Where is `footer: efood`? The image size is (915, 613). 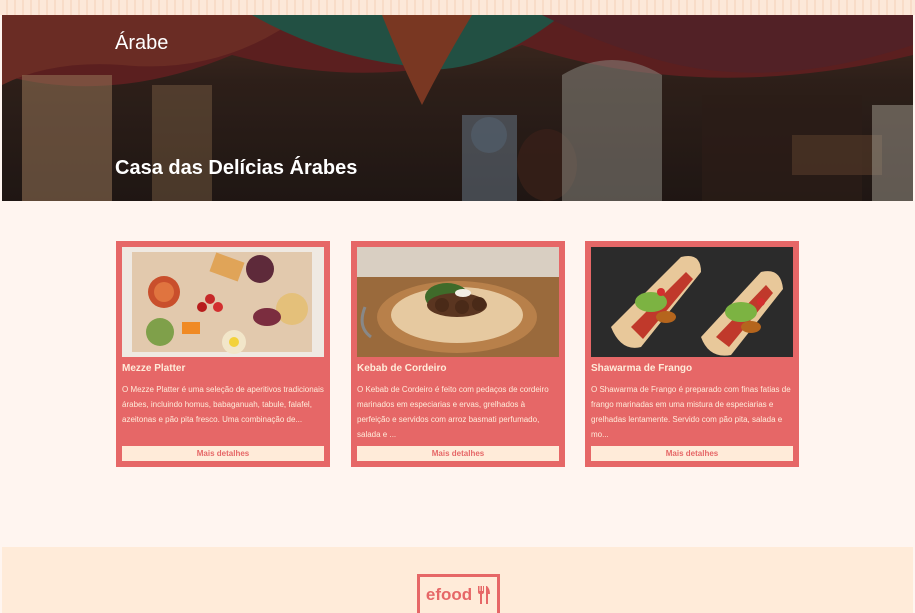
footer: efood is located at coordinates (457, 580).